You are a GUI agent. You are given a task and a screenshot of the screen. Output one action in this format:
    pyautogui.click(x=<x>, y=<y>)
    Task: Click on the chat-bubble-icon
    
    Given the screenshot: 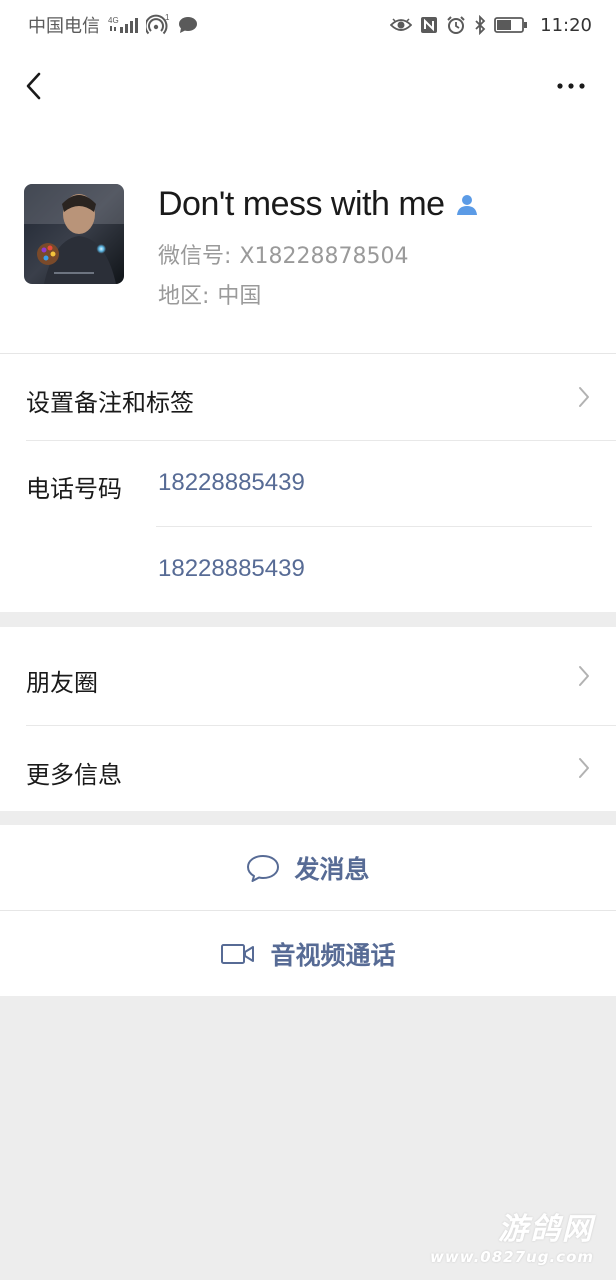 What is the action you would take?
    pyautogui.click(x=188, y=25)
    